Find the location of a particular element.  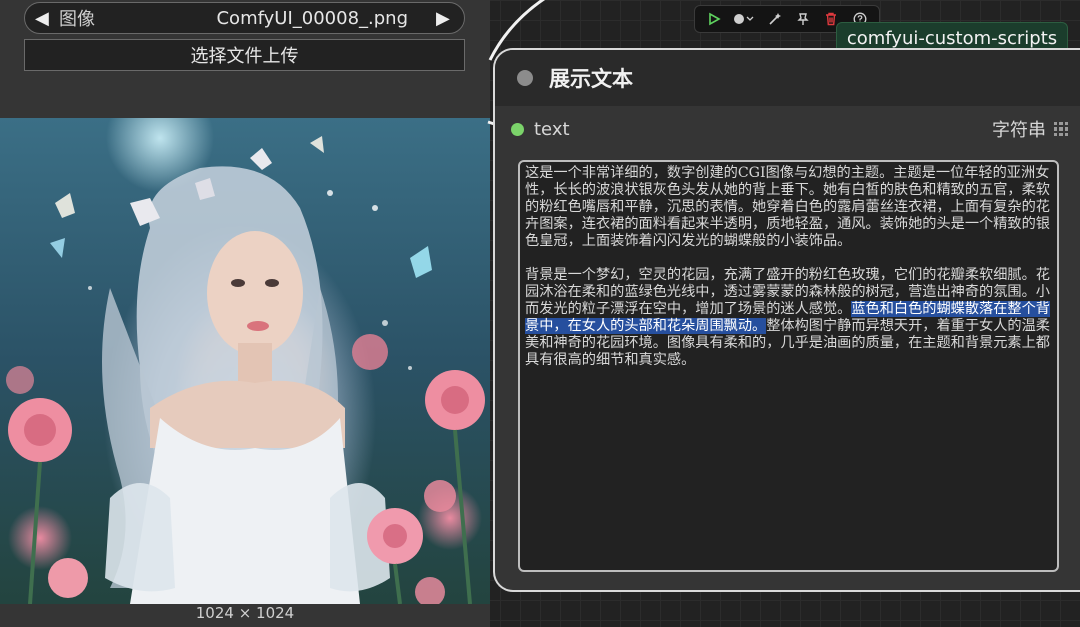

image-widget-value: ComfyUI_00008_.png is located at coordinates (312, 18).